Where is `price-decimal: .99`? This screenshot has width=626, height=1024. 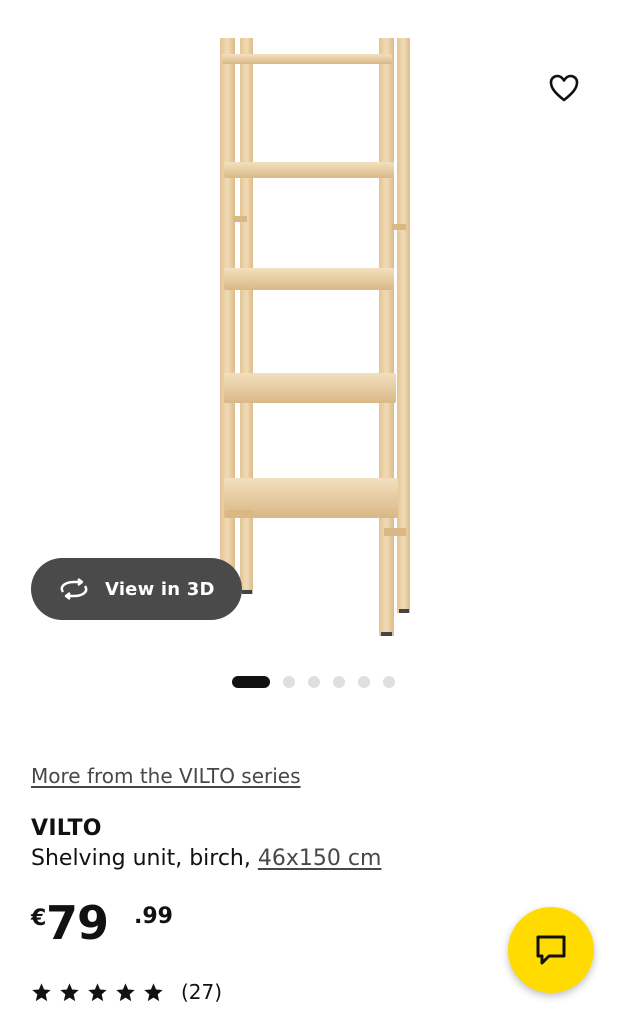
price-decimal: .99 is located at coordinates (153, 916).